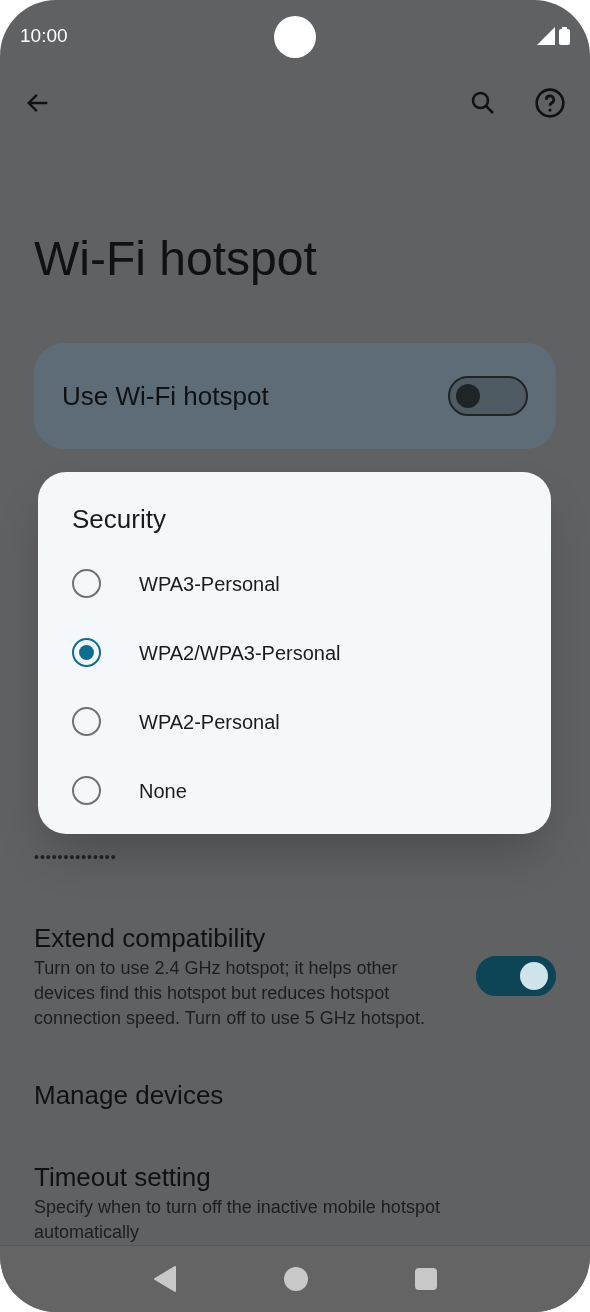 Image resolution: width=590 pixels, height=1312 pixels. What do you see at coordinates (175, 259) in the screenshot?
I see `page-title: Wi-Fi hotspot` at bounding box center [175, 259].